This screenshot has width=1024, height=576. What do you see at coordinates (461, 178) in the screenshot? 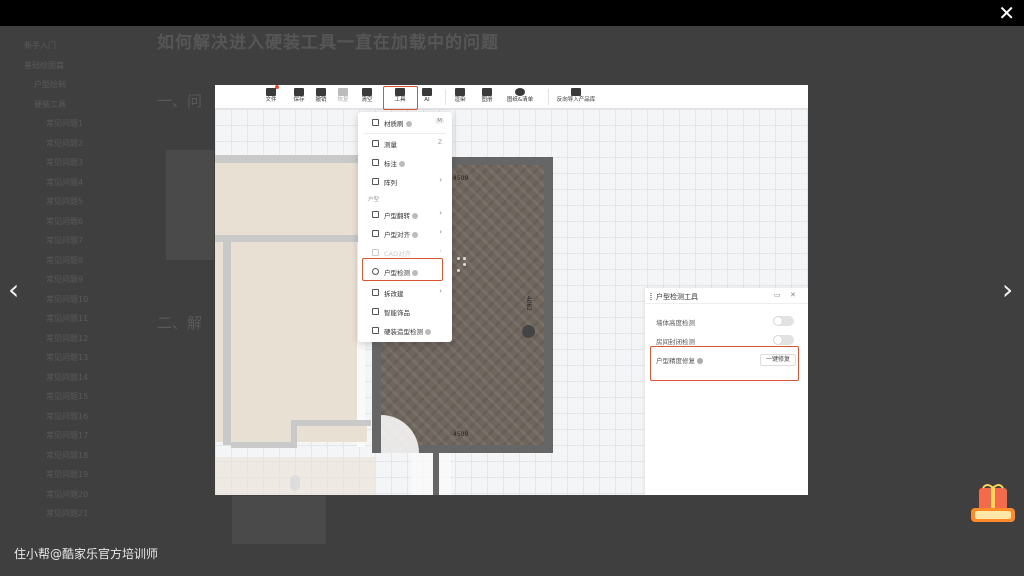
I see `dimension-top: 4509` at bounding box center [461, 178].